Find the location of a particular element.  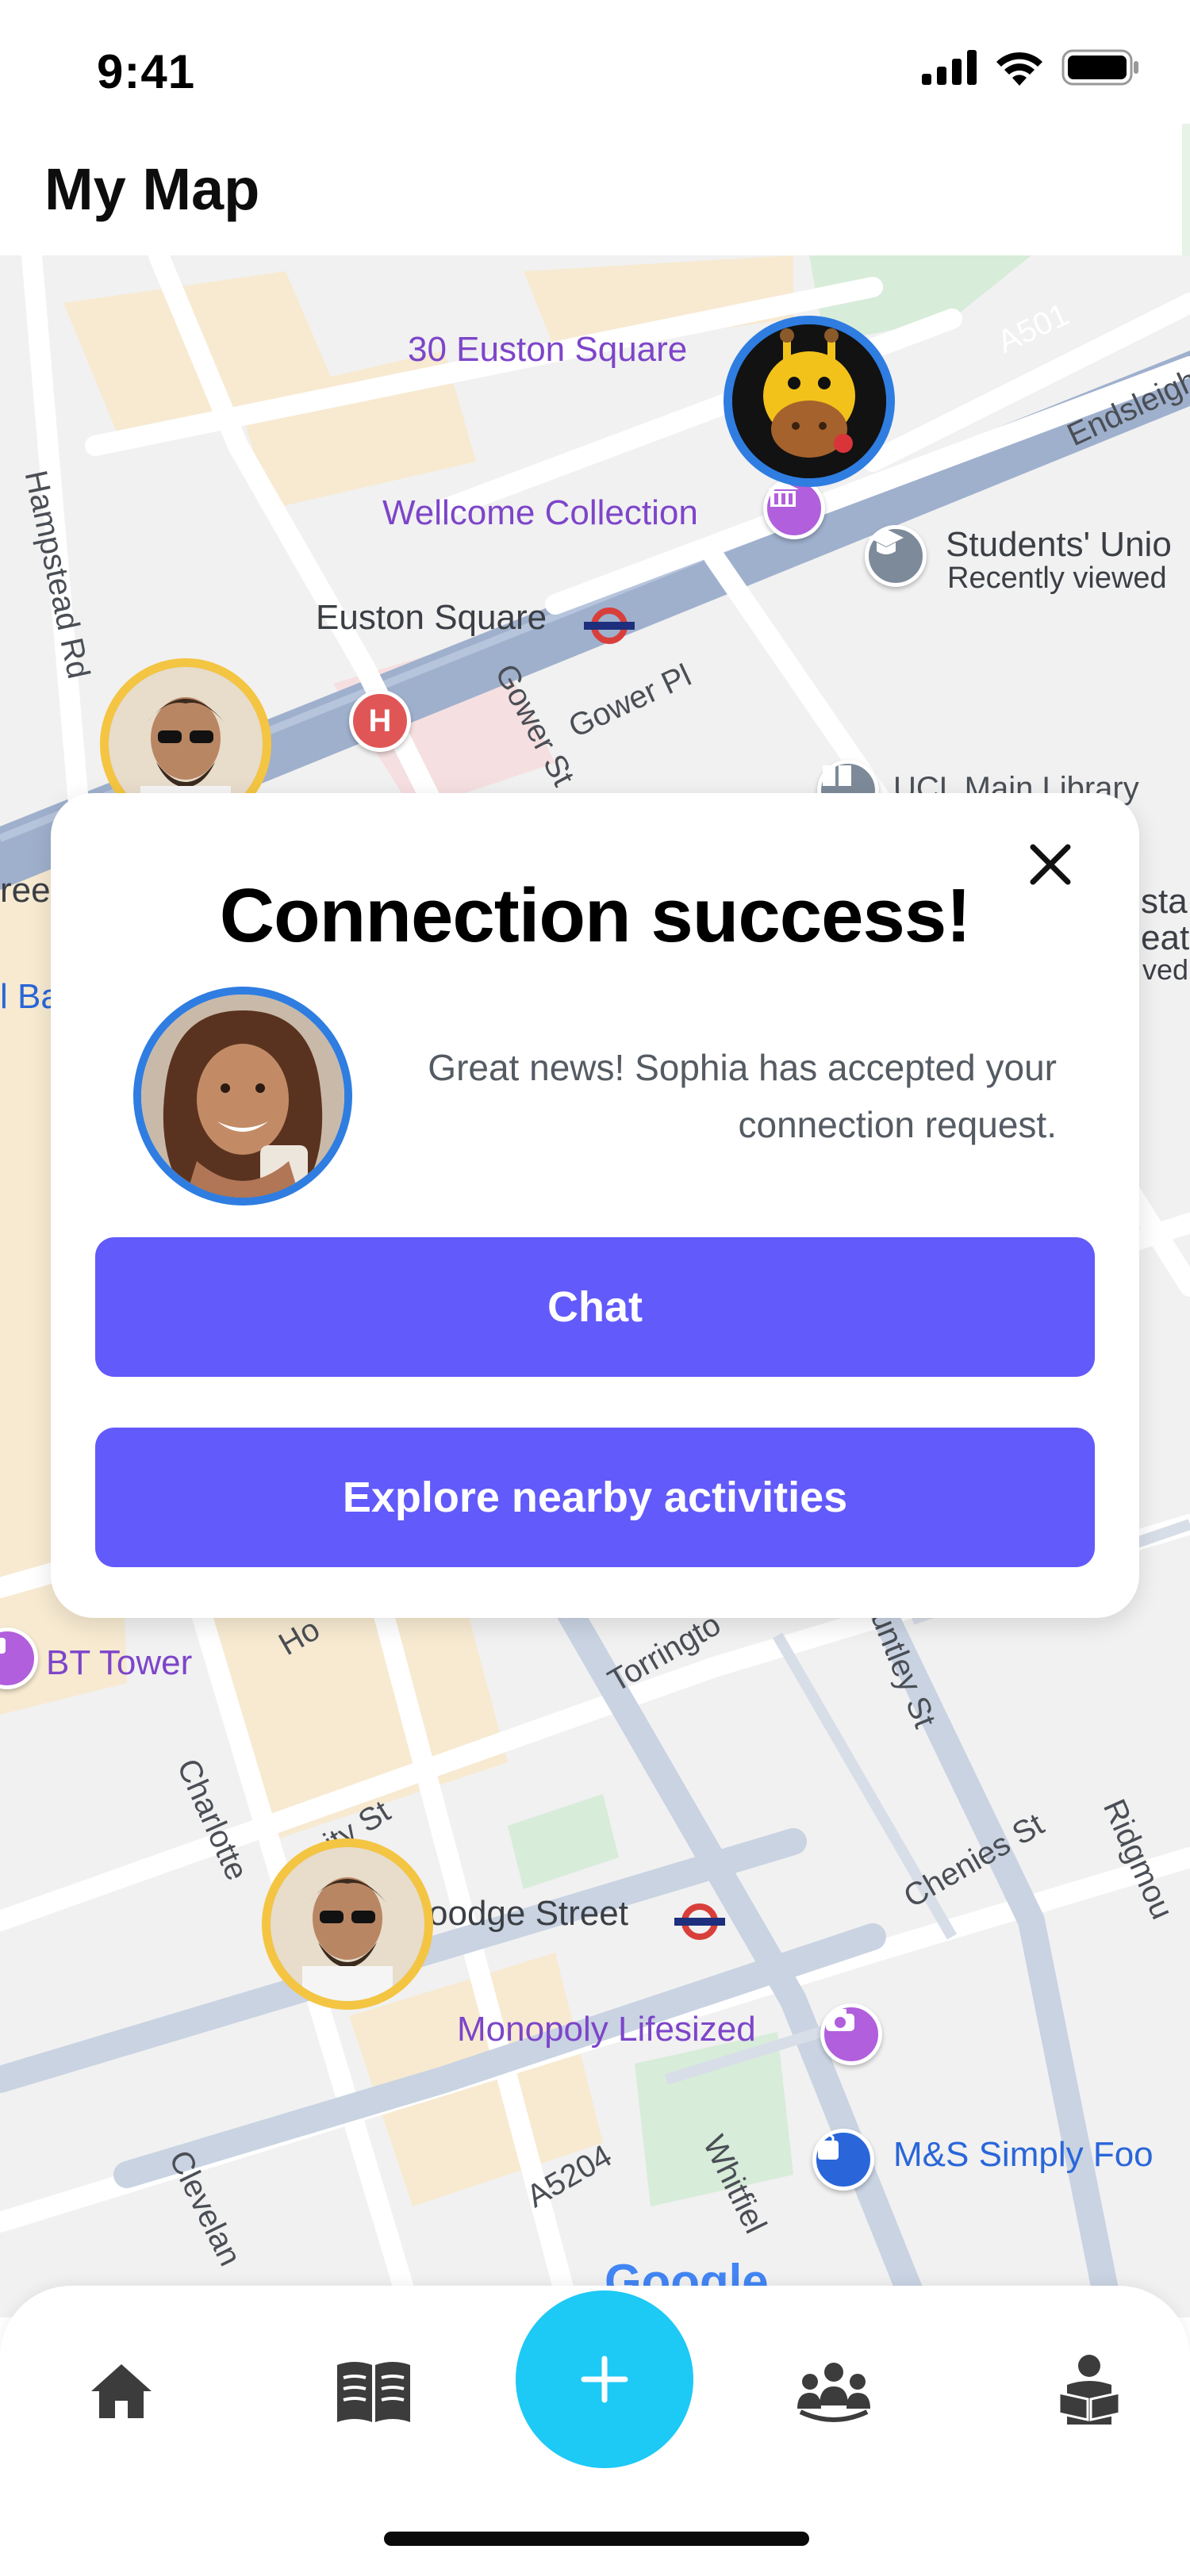

museum-poi-icon is located at coordinates (794, 508).